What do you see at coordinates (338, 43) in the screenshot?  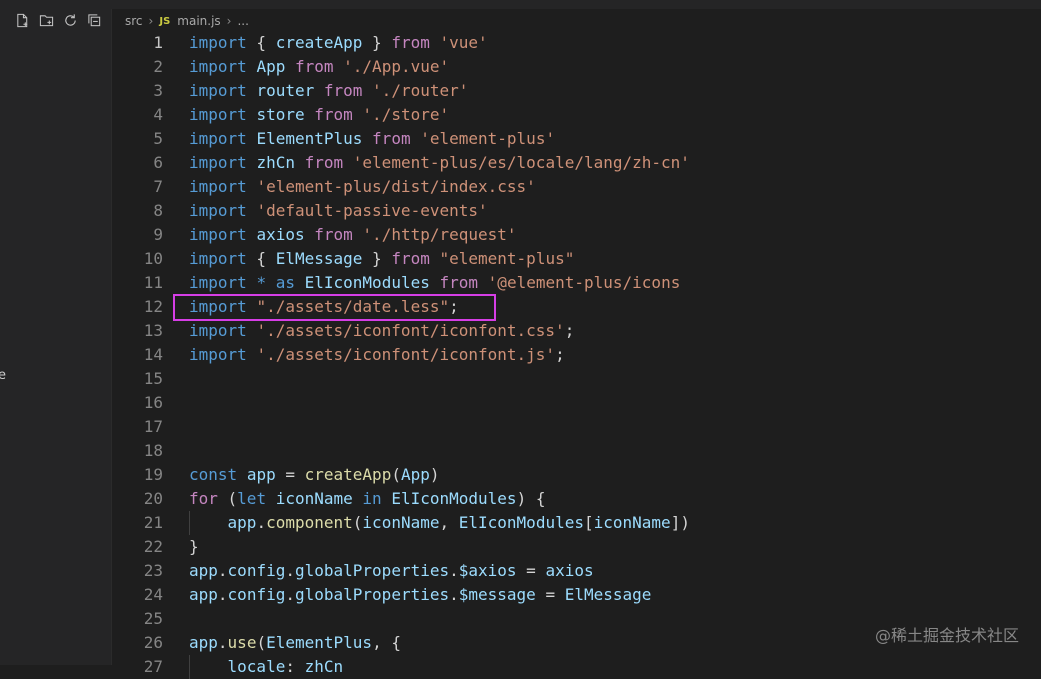 I see `code-text: import { createApp } from 'vue'` at bounding box center [338, 43].